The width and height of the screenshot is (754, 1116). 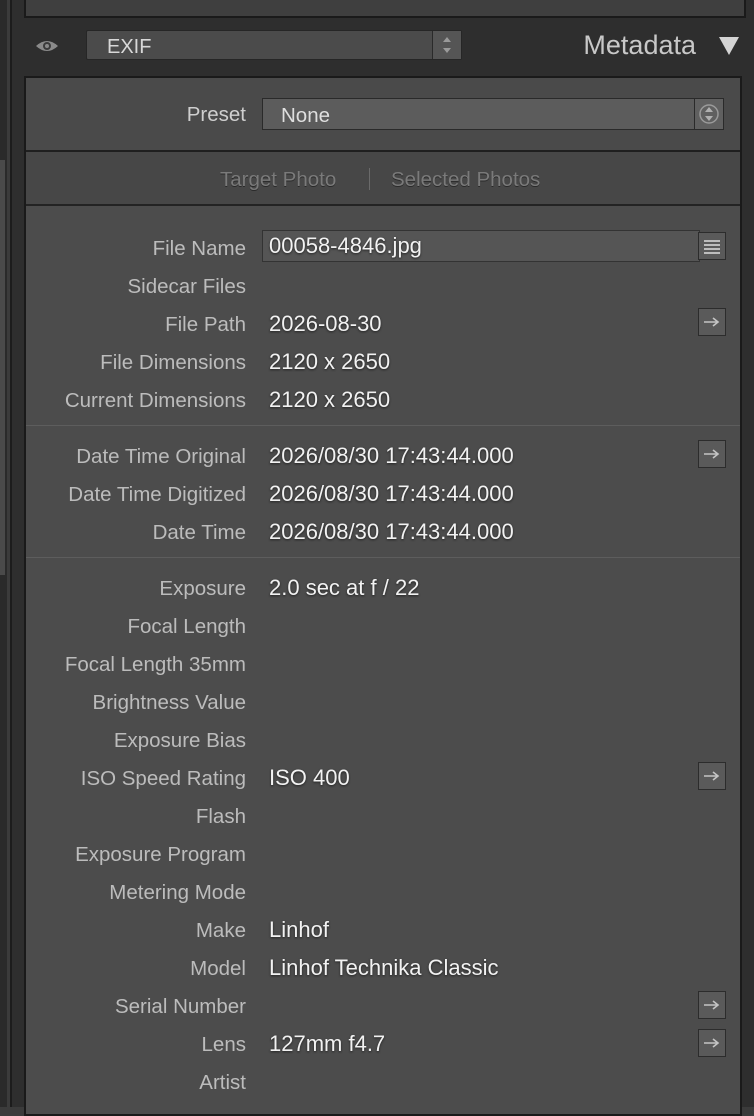 I want to click on field-current-dimensions: Current Dimensions 2120 x 2650, so click(x=383, y=407).